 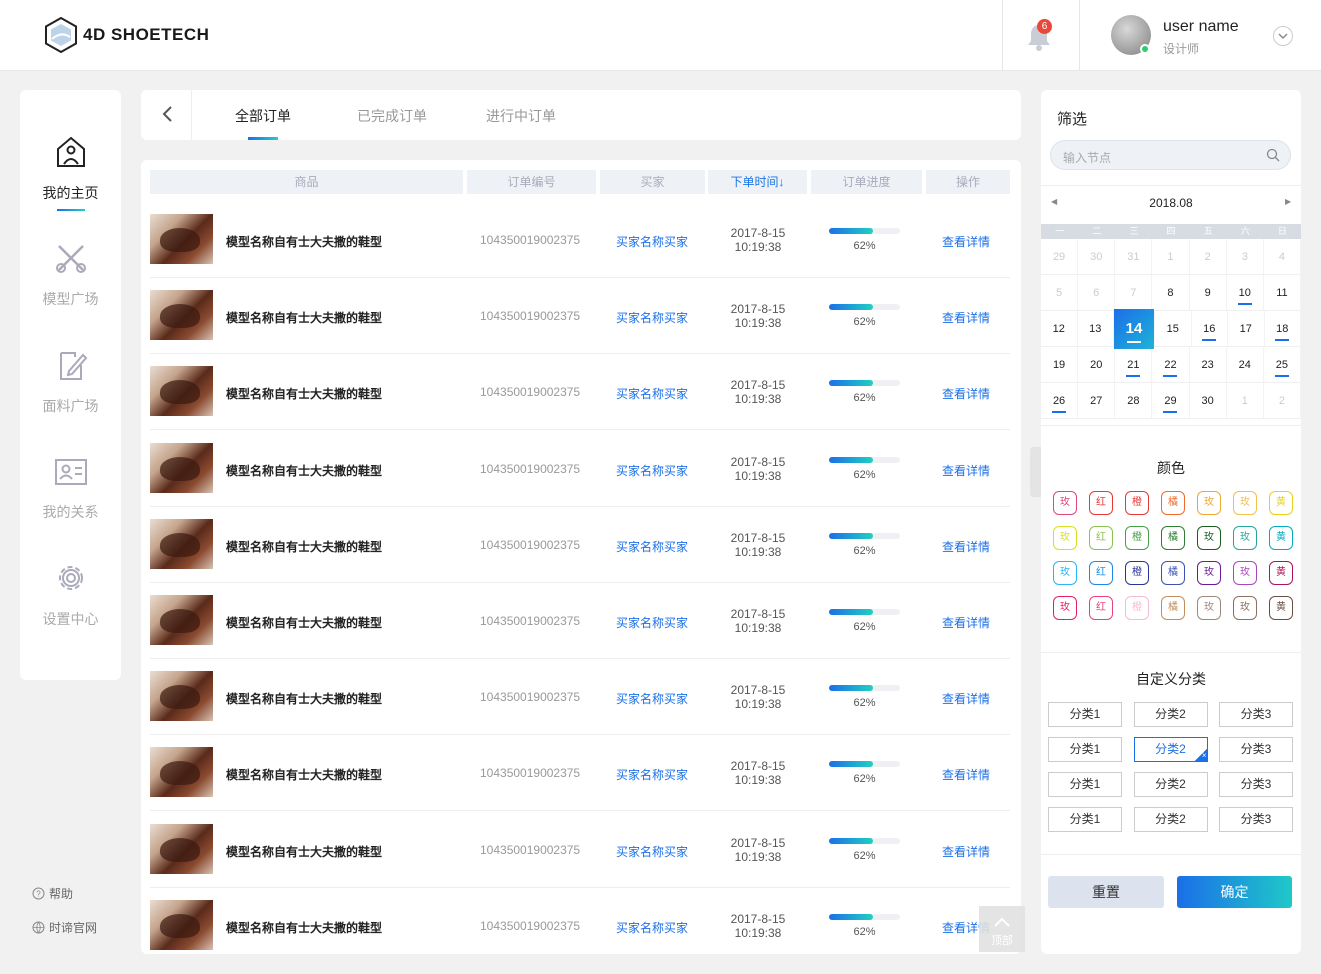 I want to click on calendar-day: 8, so click(x=1171, y=292).